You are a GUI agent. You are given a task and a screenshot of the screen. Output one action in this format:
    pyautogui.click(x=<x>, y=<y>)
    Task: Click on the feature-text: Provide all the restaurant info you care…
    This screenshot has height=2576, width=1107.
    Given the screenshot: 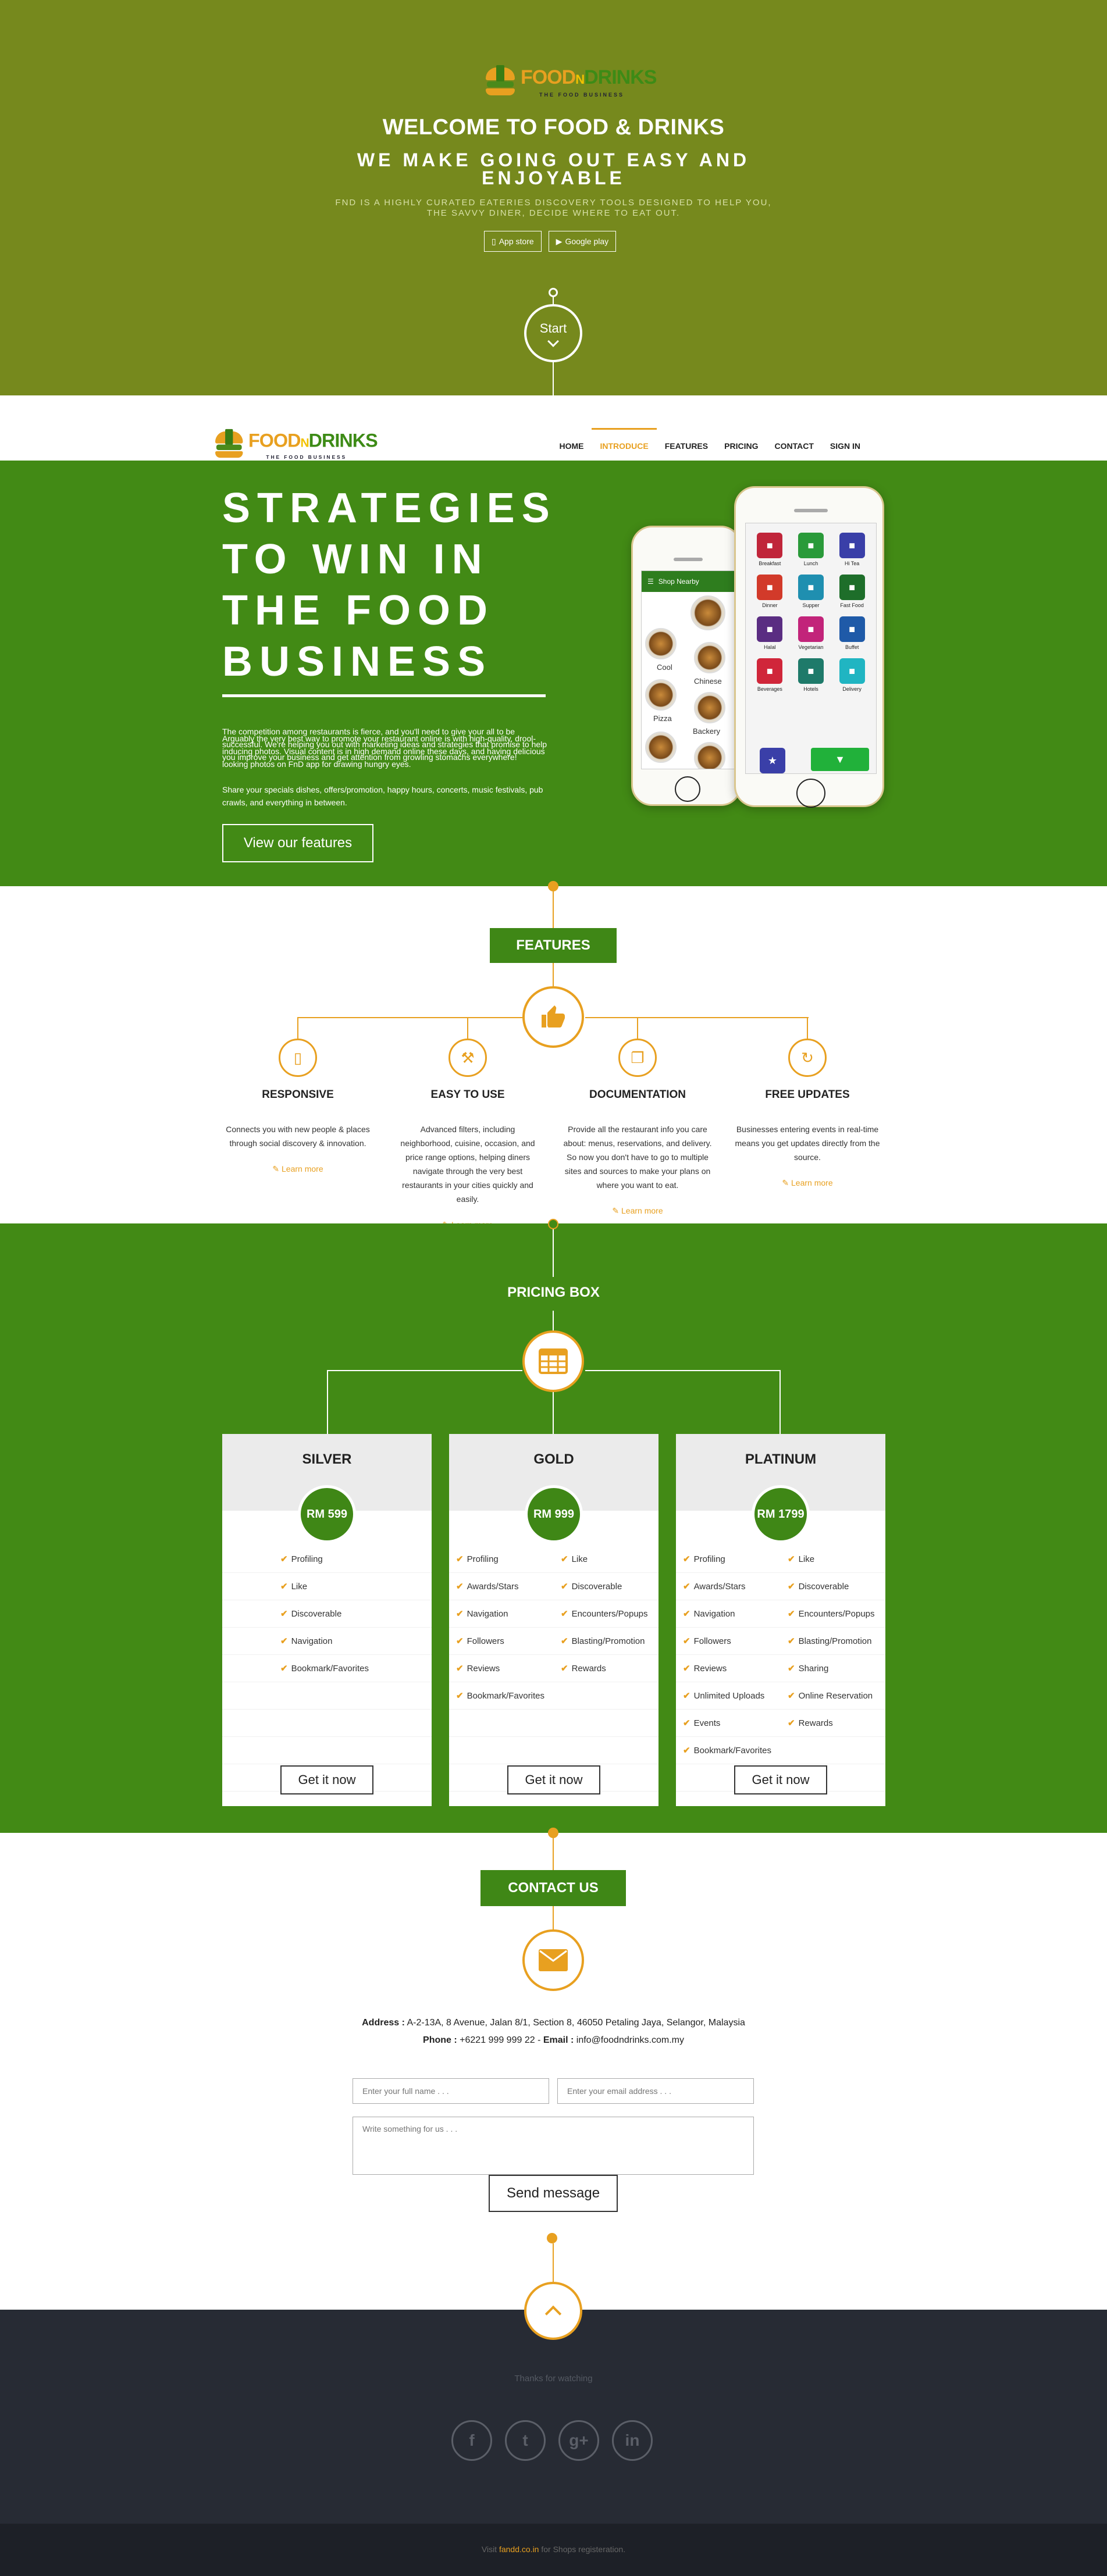 What is the action you would take?
    pyautogui.click(x=637, y=1157)
    